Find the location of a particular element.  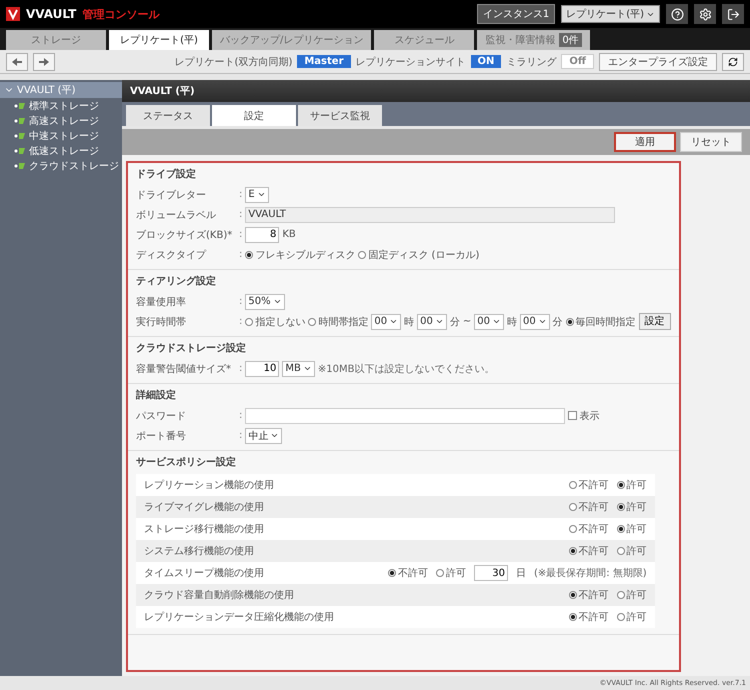

policy-label: レプリケーションデータ圧縮化機能の使用 is located at coordinates (239, 617).